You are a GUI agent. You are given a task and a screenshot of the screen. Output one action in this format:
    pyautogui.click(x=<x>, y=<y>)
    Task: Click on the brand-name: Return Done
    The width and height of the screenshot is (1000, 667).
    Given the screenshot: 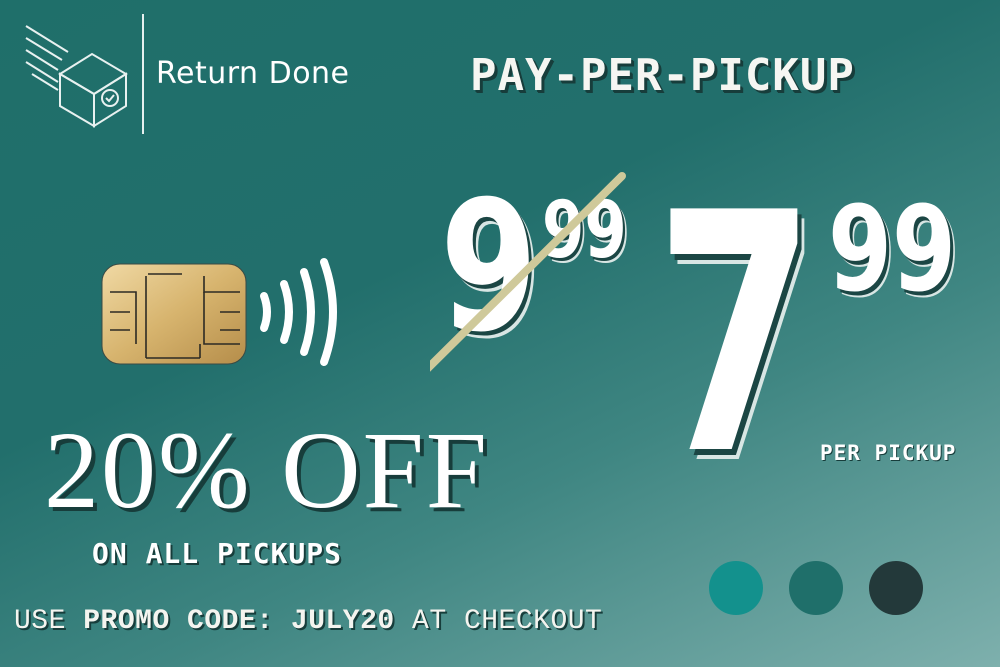 What is the action you would take?
    pyautogui.click(x=253, y=73)
    